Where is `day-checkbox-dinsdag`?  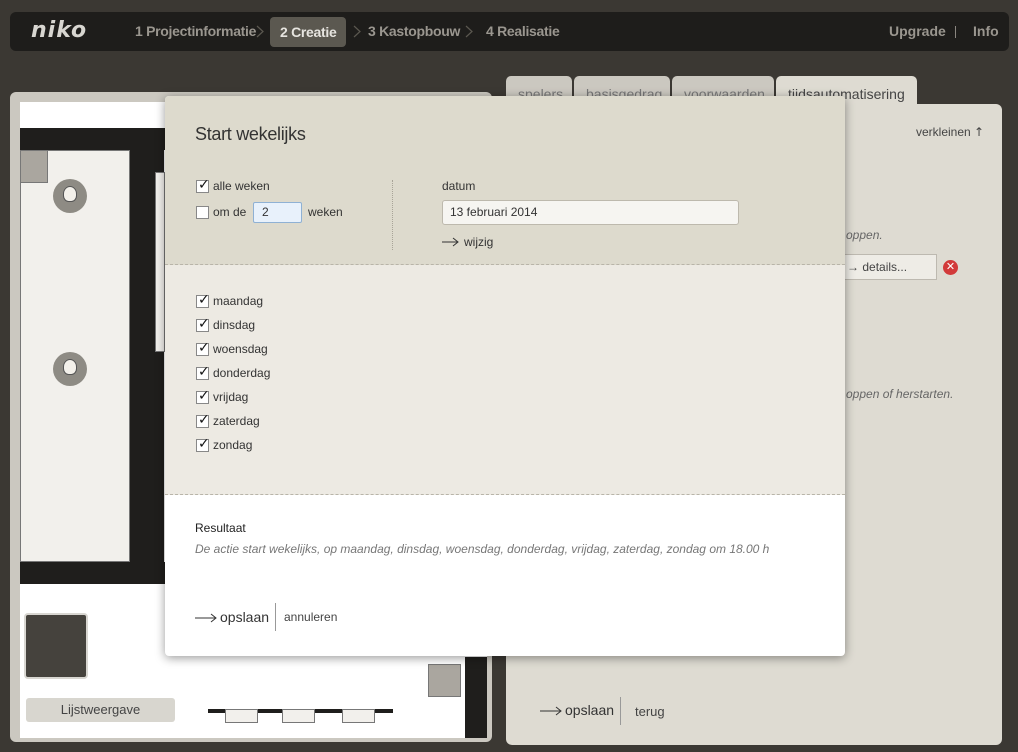
day-checkbox-dinsdag is located at coordinates (203, 324).